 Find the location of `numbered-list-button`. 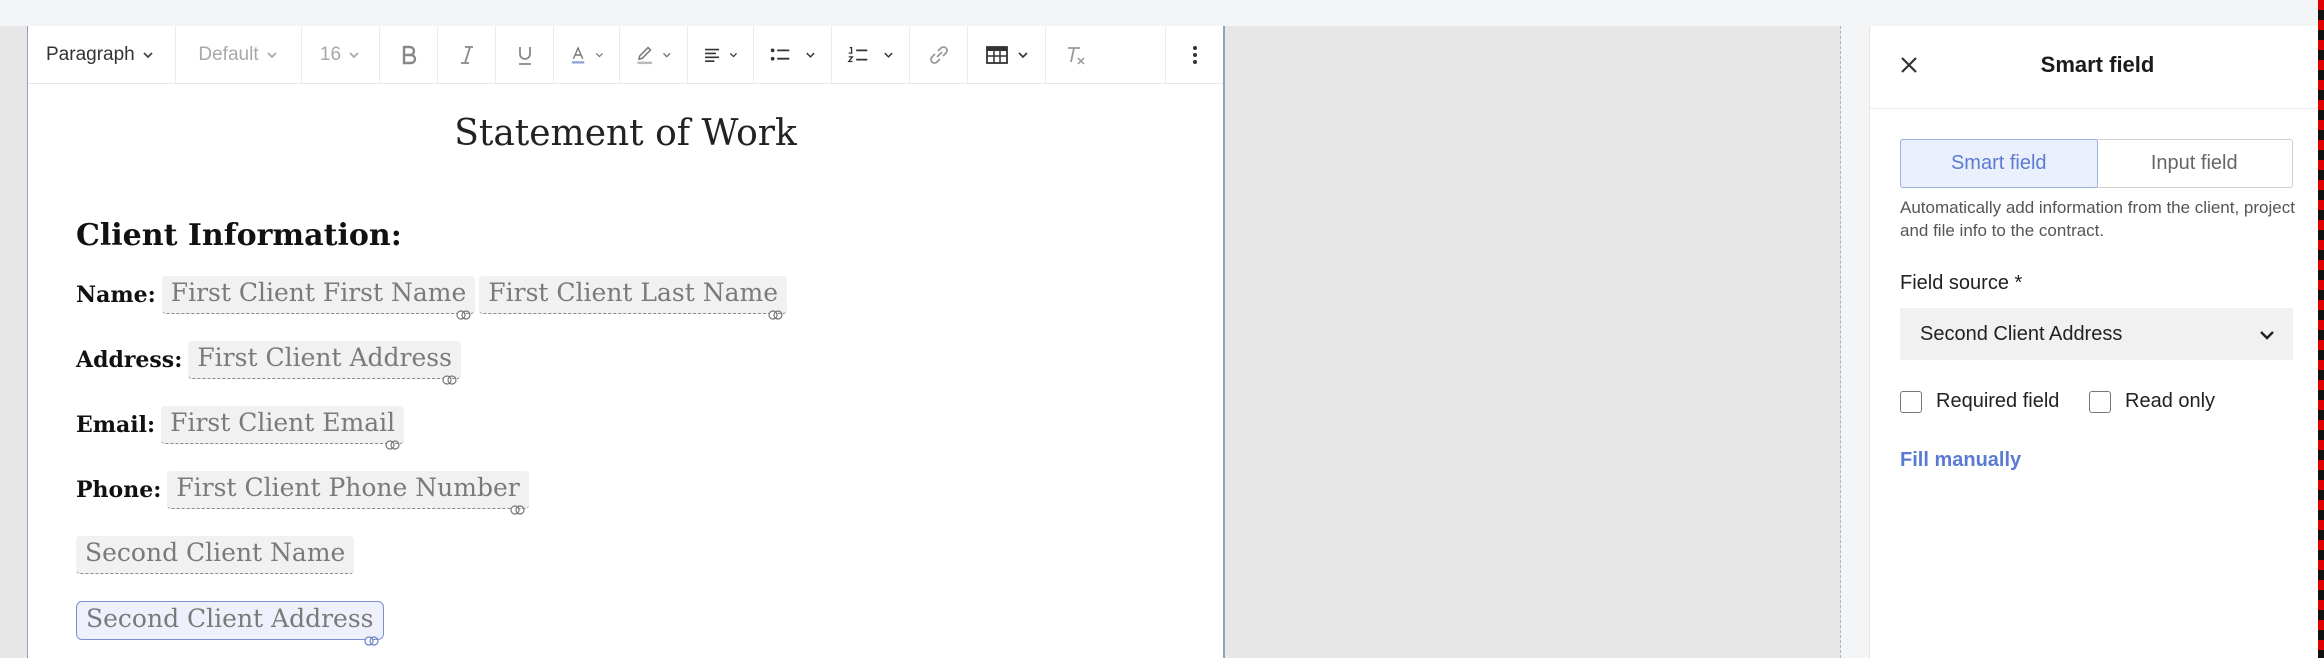

numbered-list-button is located at coordinates (871, 54).